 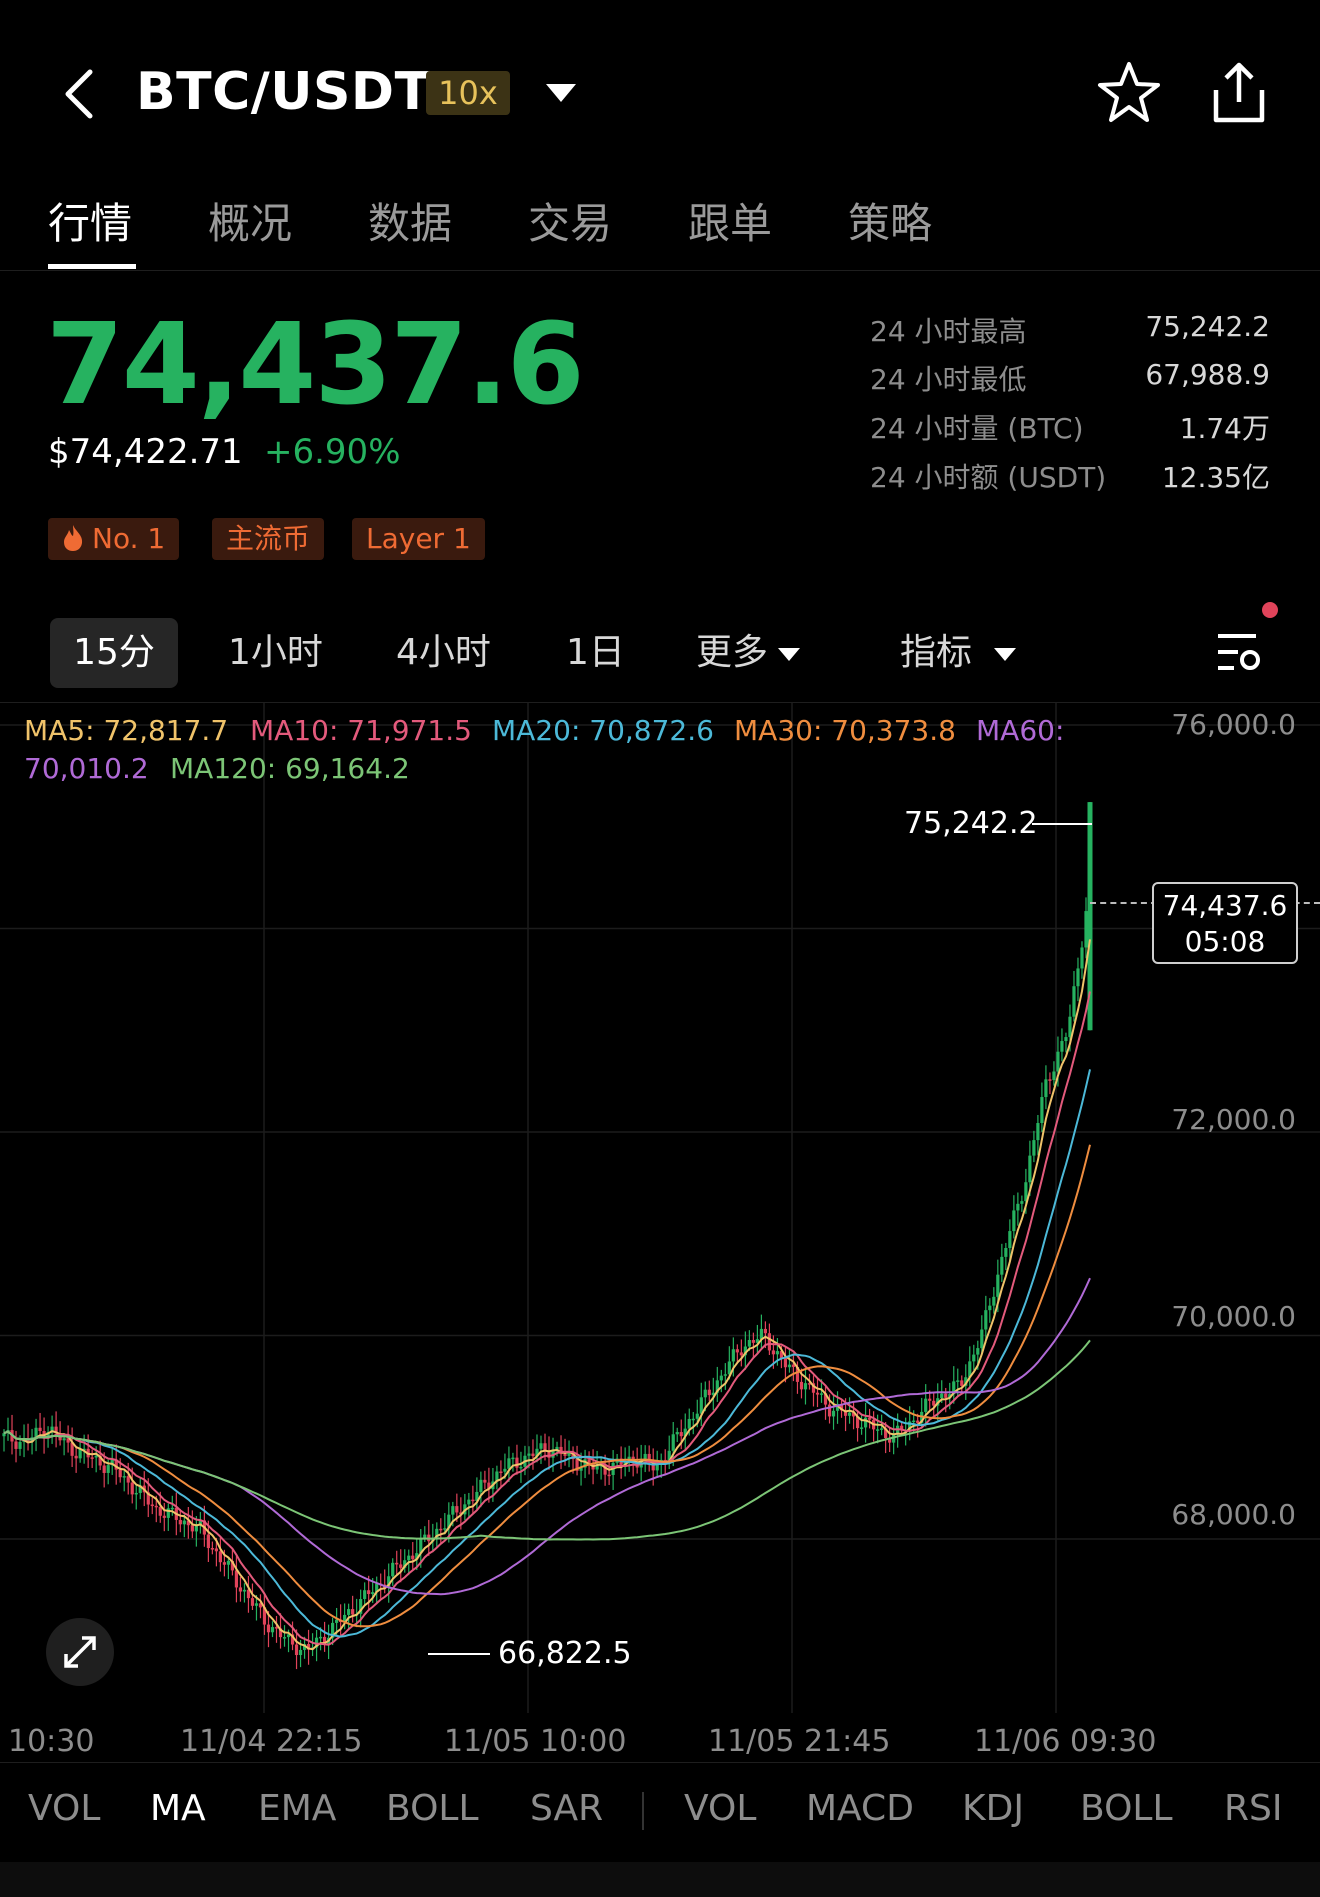 I want to click on period-15m: 15分, so click(x=114, y=653).